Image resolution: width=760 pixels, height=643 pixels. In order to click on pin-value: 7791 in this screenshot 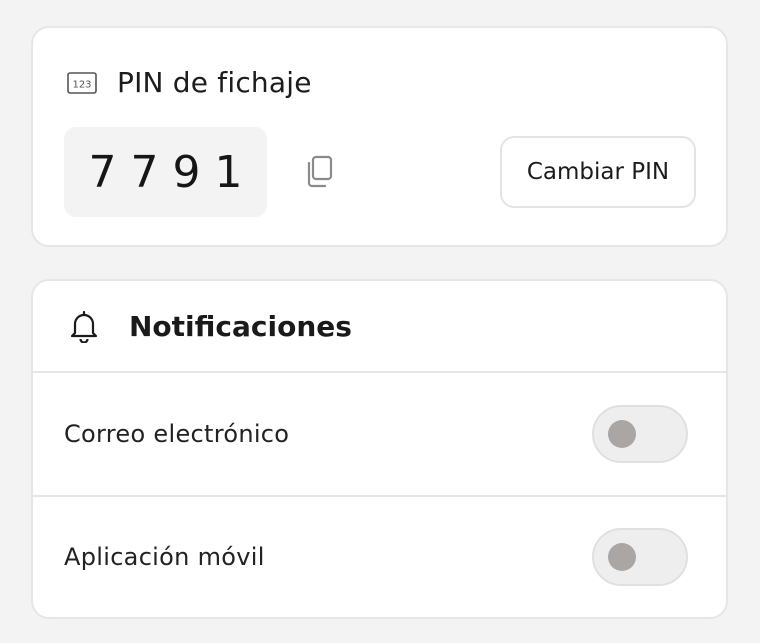, I will do `click(165, 172)`.